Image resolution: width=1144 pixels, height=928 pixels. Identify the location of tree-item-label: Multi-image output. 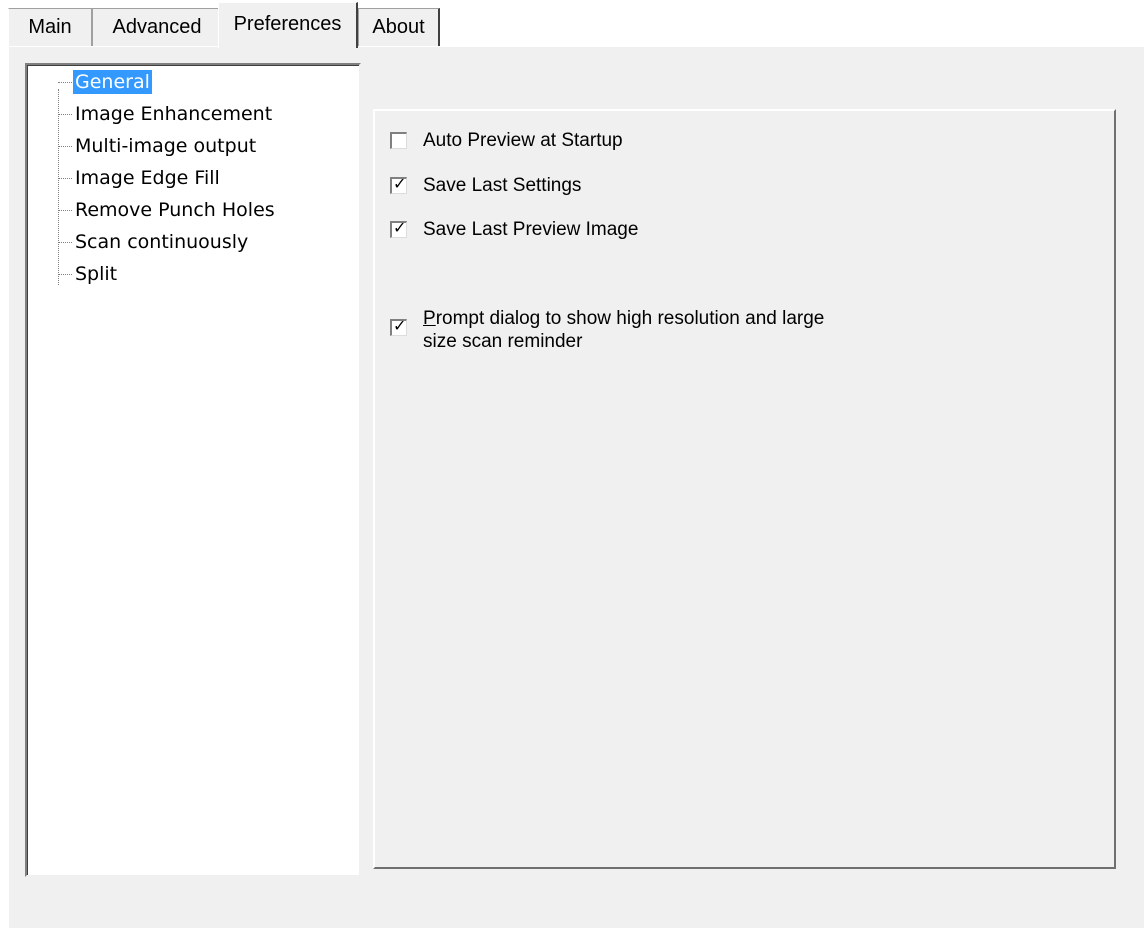
(166, 146).